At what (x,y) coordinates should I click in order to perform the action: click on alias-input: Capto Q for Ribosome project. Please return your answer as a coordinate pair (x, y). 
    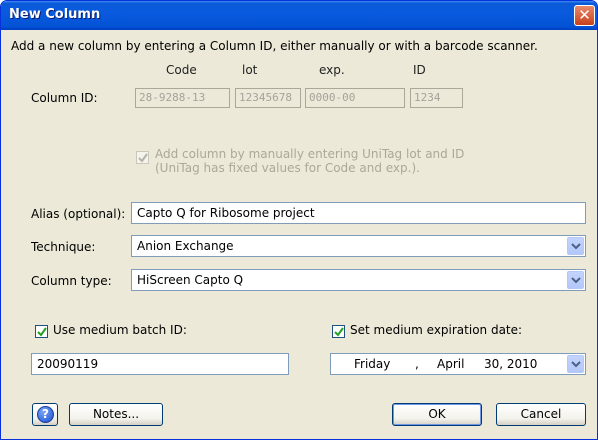
    Looking at the image, I should click on (358, 213).